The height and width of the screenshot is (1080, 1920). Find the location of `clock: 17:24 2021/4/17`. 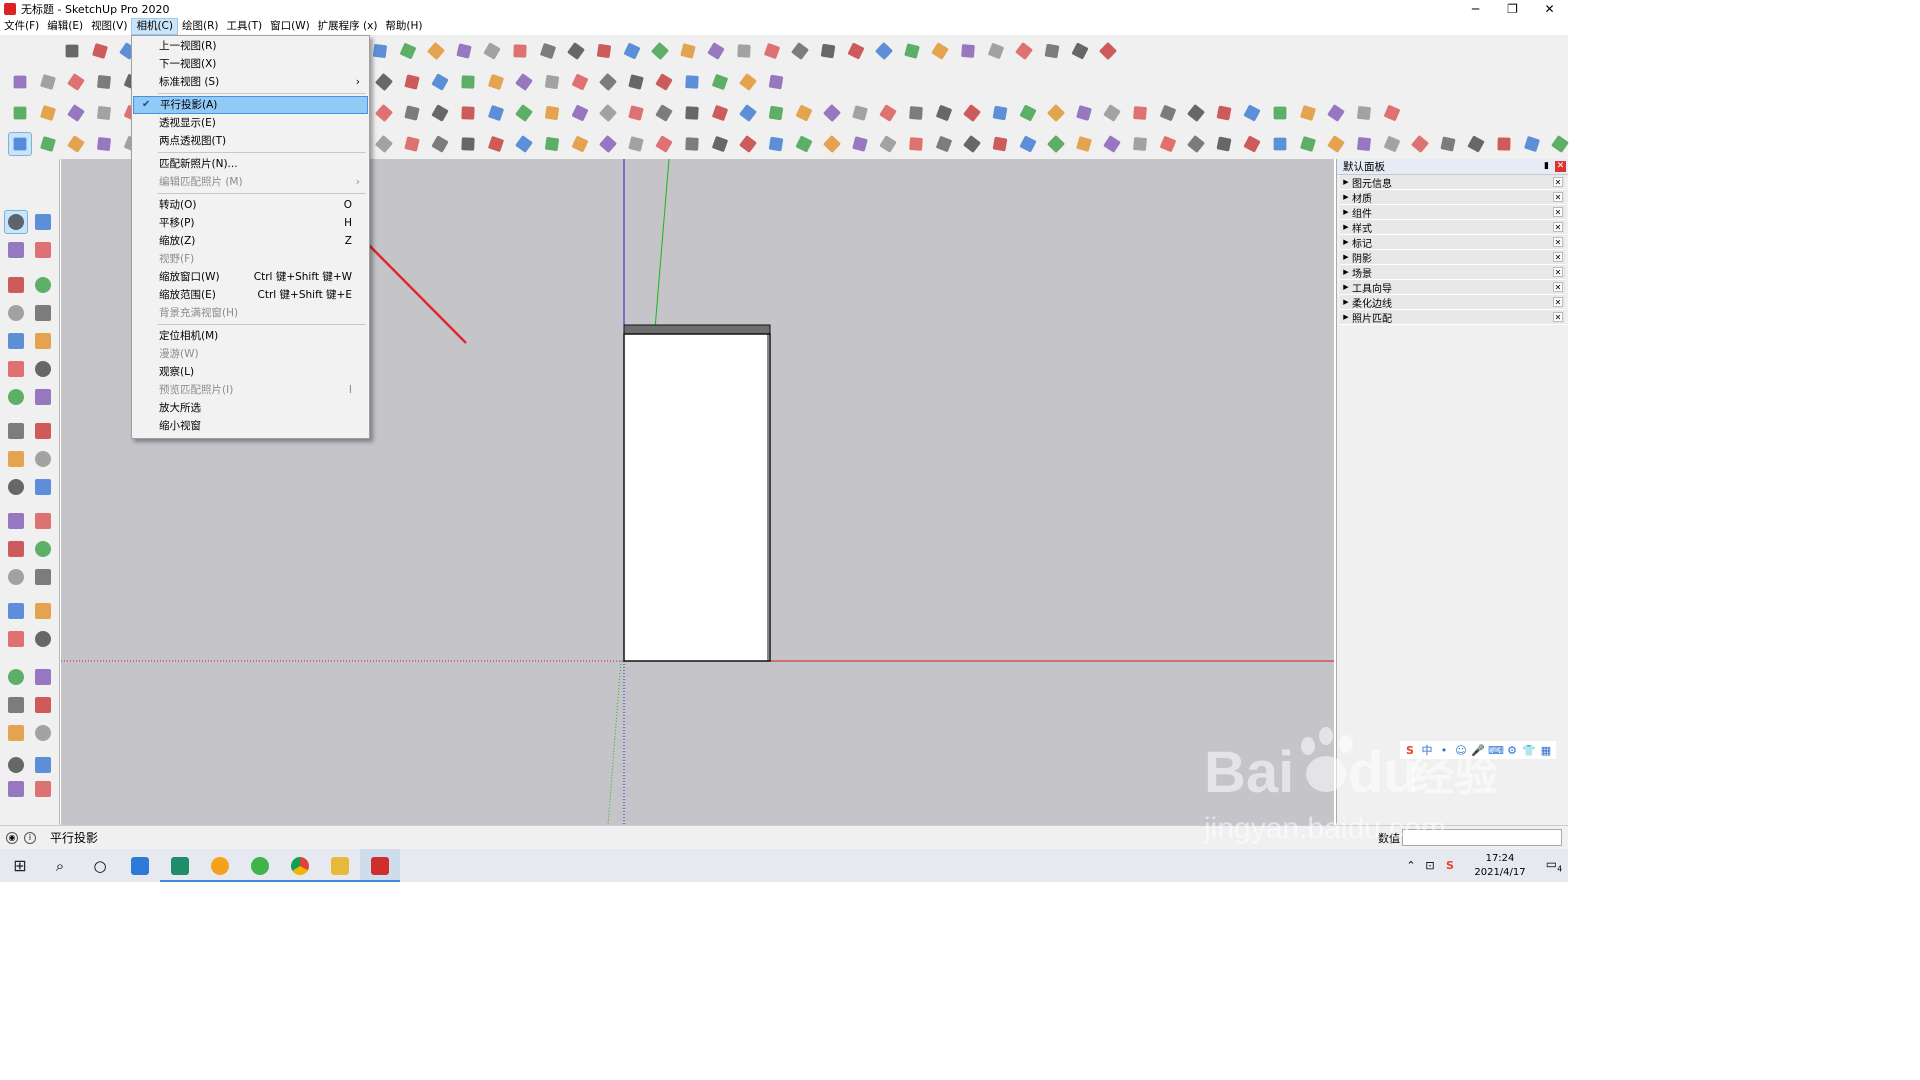

clock: 17:24 2021/4/17 is located at coordinates (1500, 866).